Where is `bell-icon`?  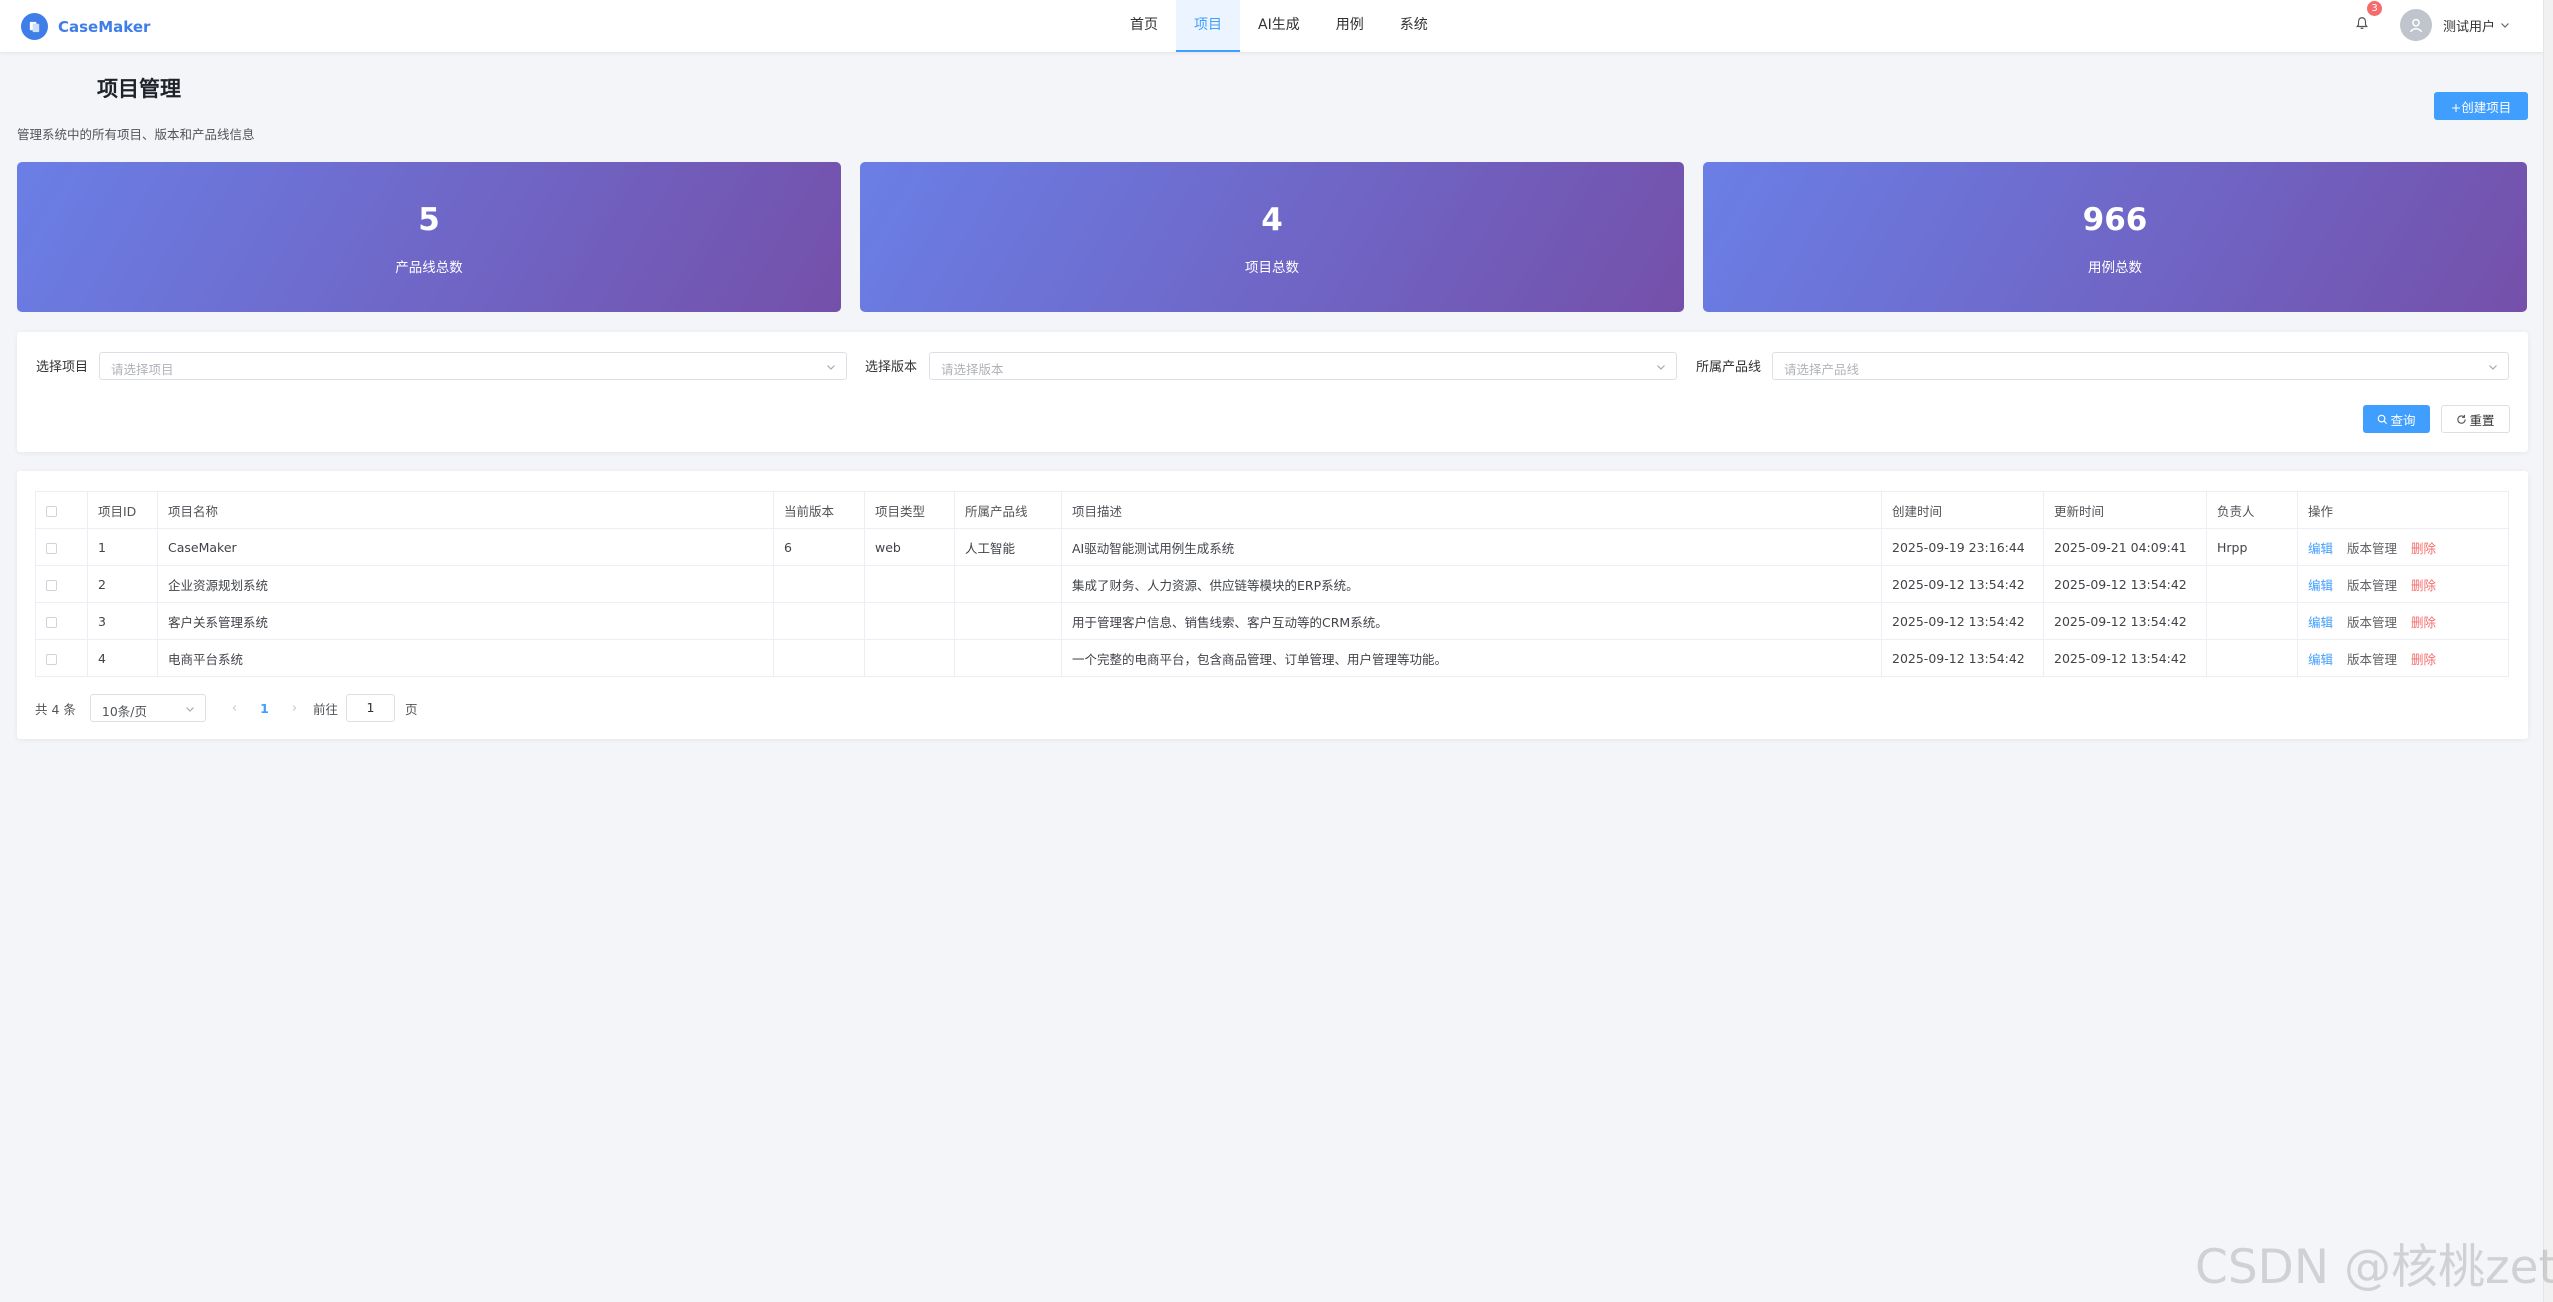
bell-icon is located at coordinates (2362, 23).